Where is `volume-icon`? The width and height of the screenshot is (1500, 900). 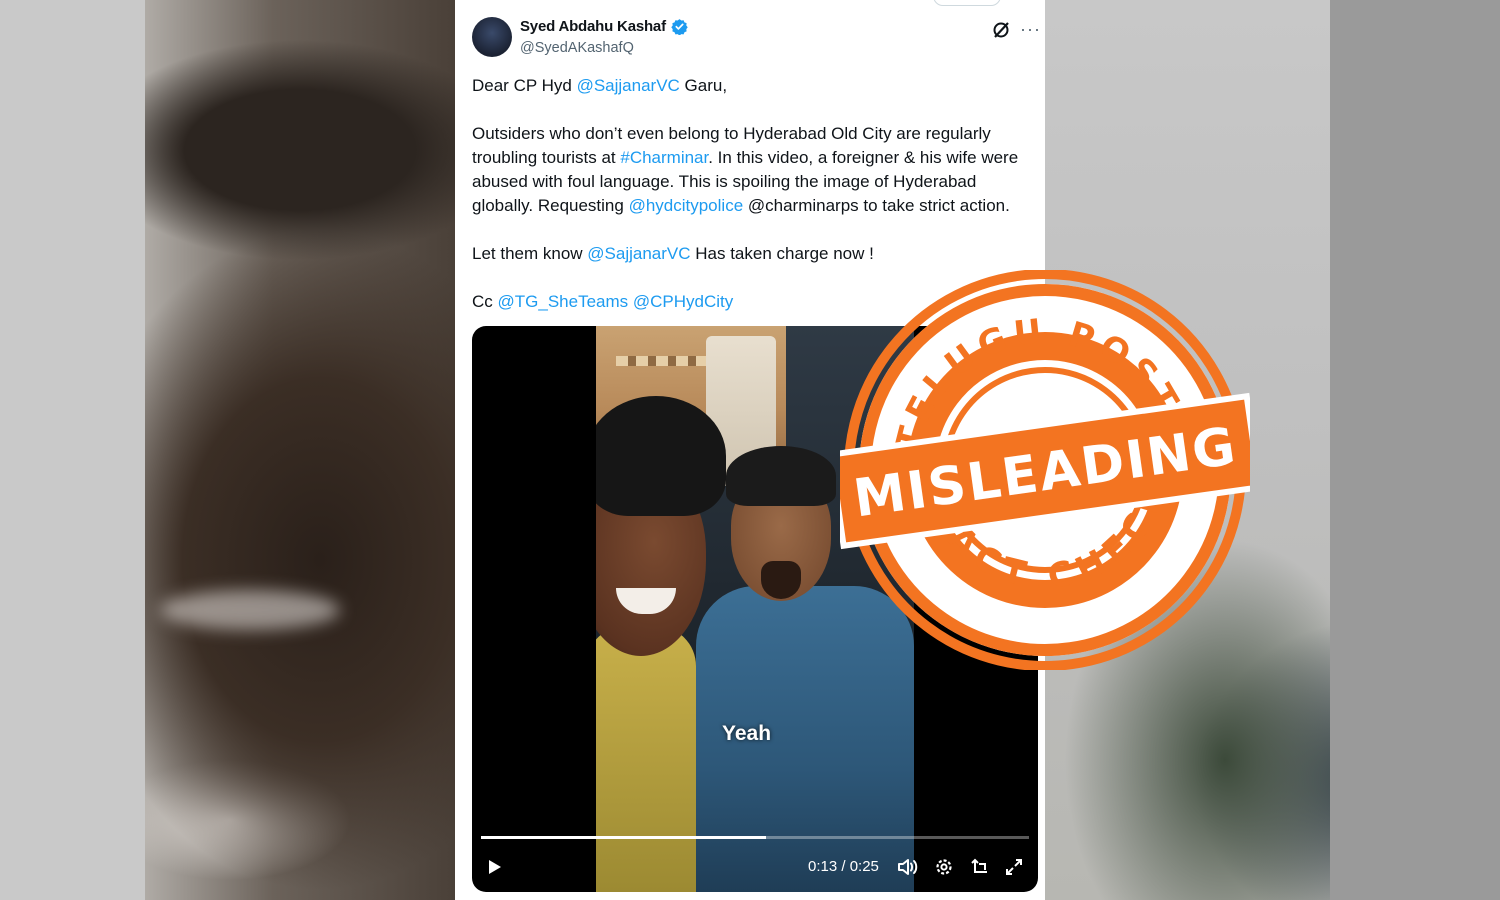
volume-icon is located at coordinates (908, 867).